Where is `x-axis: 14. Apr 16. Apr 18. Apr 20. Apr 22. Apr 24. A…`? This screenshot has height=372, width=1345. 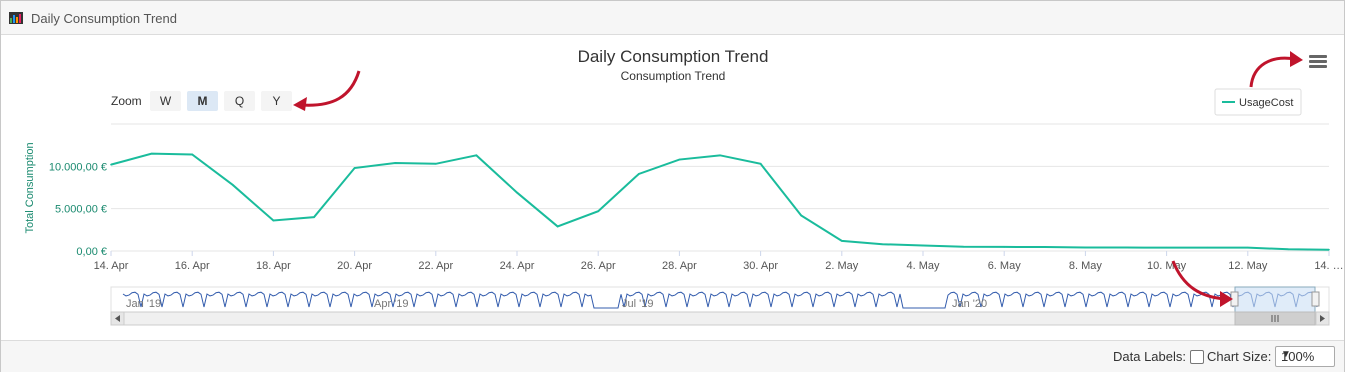 x-axis: 14. Apr 16. Apr 18. Apr 20. Apr 22. Apr 24. A… is located at coordinates (719, 261).